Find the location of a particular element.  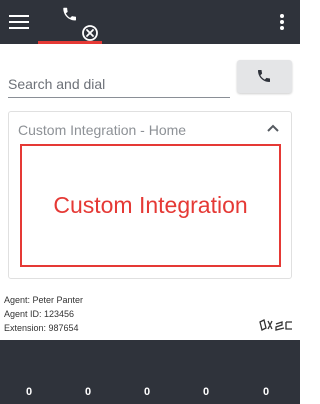

stat-counter-2: 0 is located at coordinates (88, 392).